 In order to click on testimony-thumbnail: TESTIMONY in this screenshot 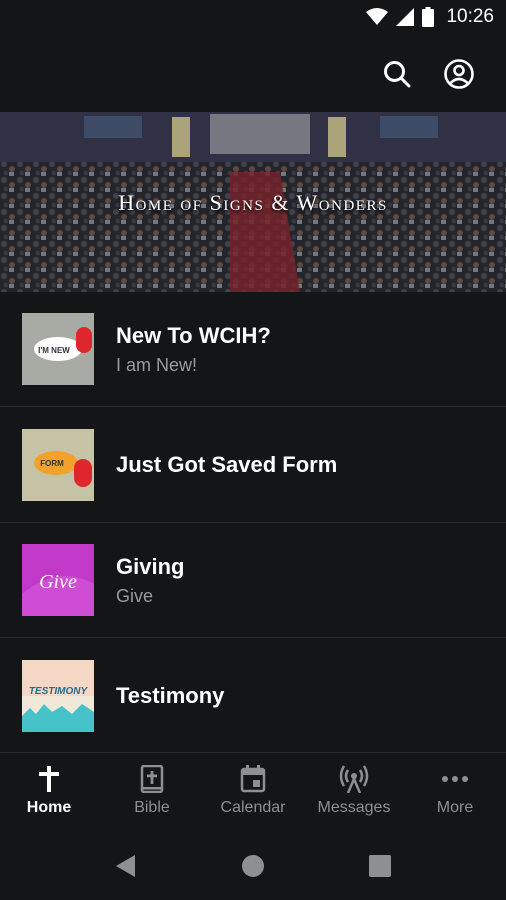, I will do `click(58, 696)`.